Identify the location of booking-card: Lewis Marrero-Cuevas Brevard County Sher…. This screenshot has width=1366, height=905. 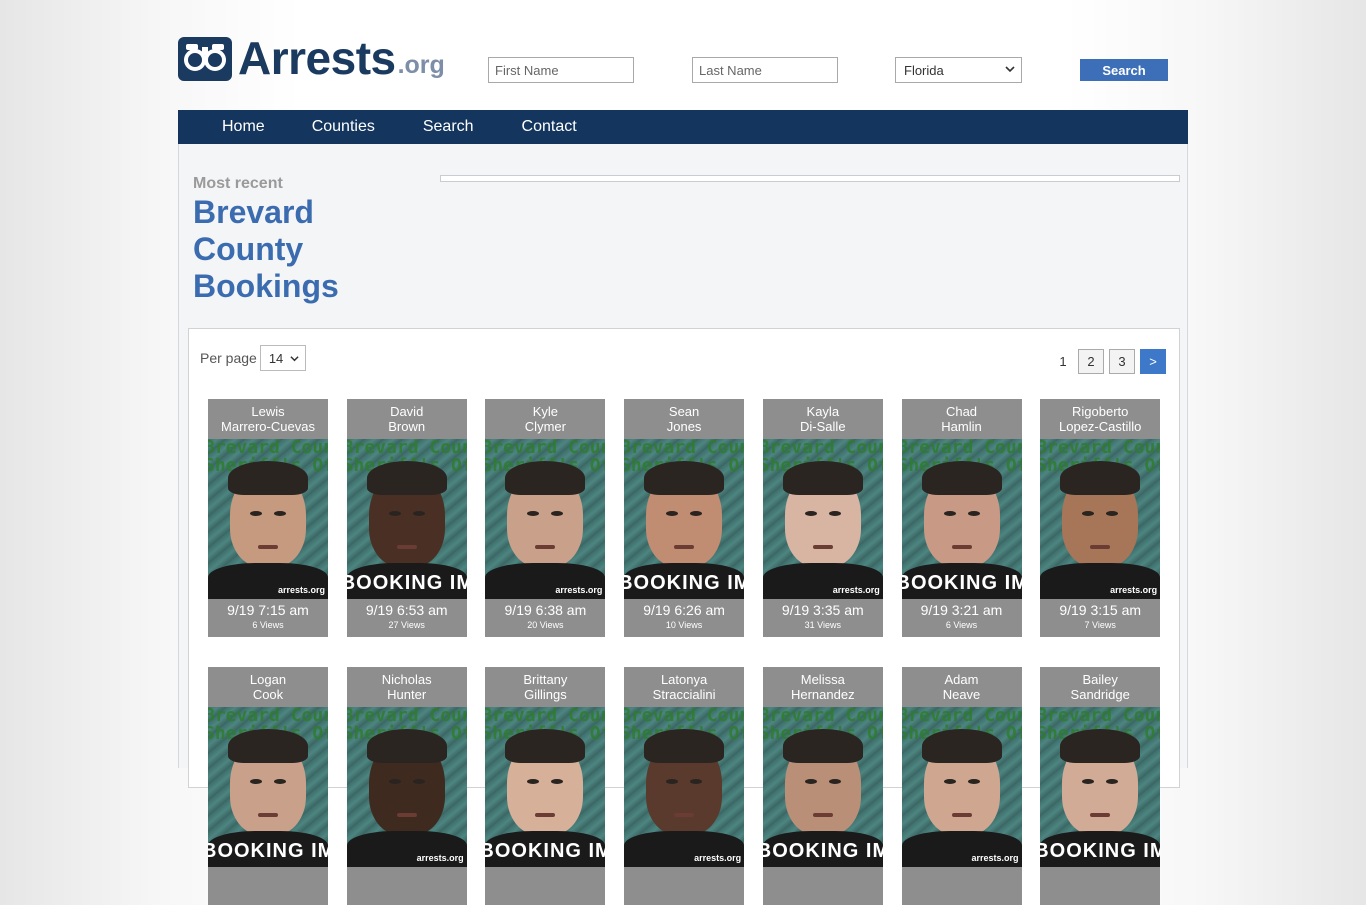
(268, 518).